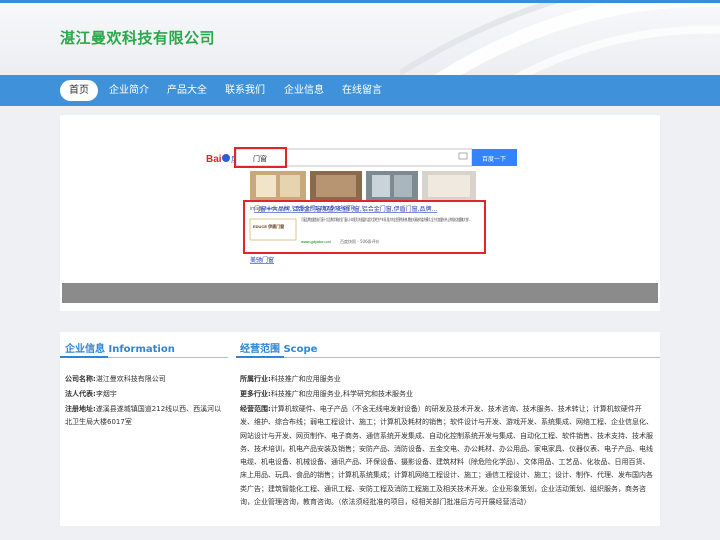 The width and height of the screenshot is (720, 540). What do you see at coordinates (290, 379) in the screenshot?
I see `scope-industry: 所属行业:科技推广和应用服务业` at bounding box center [290, 379].